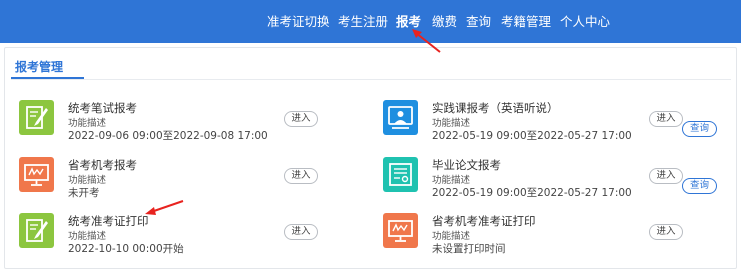 This screenshot has width=741, height=273. Describe the element at coordinates (585, 22) in the screenshot. I see `nav-personal-center: 个人中心` at that location.